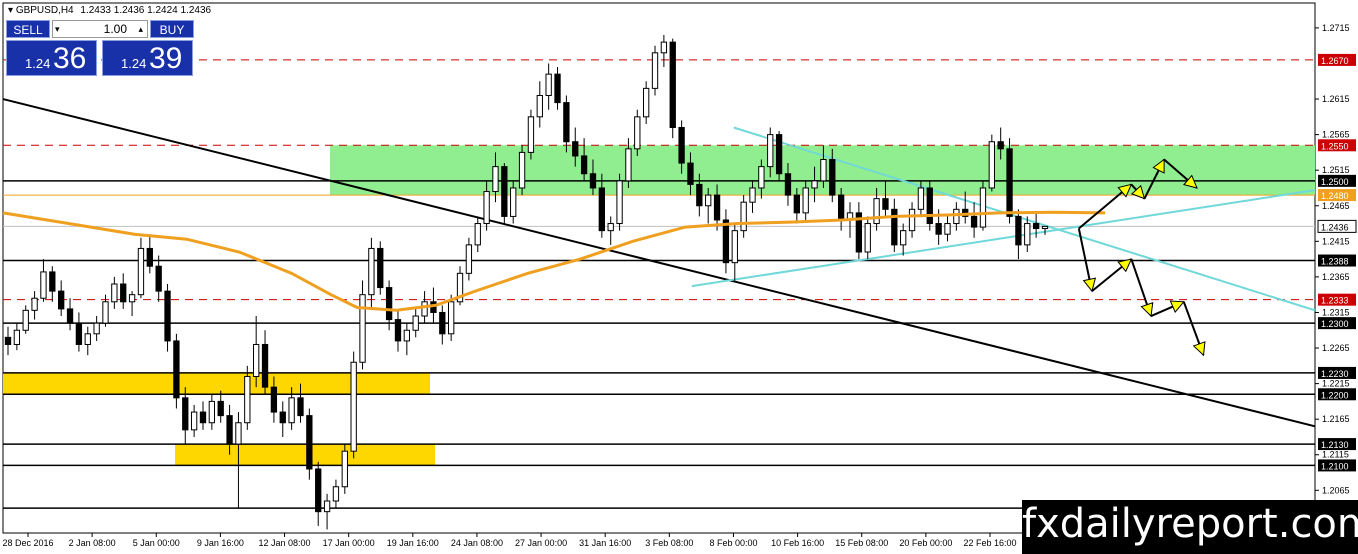  I want to click on ohlc-values: 1.2433 1.2436 1.2424 1.2436, so click(146, 10).